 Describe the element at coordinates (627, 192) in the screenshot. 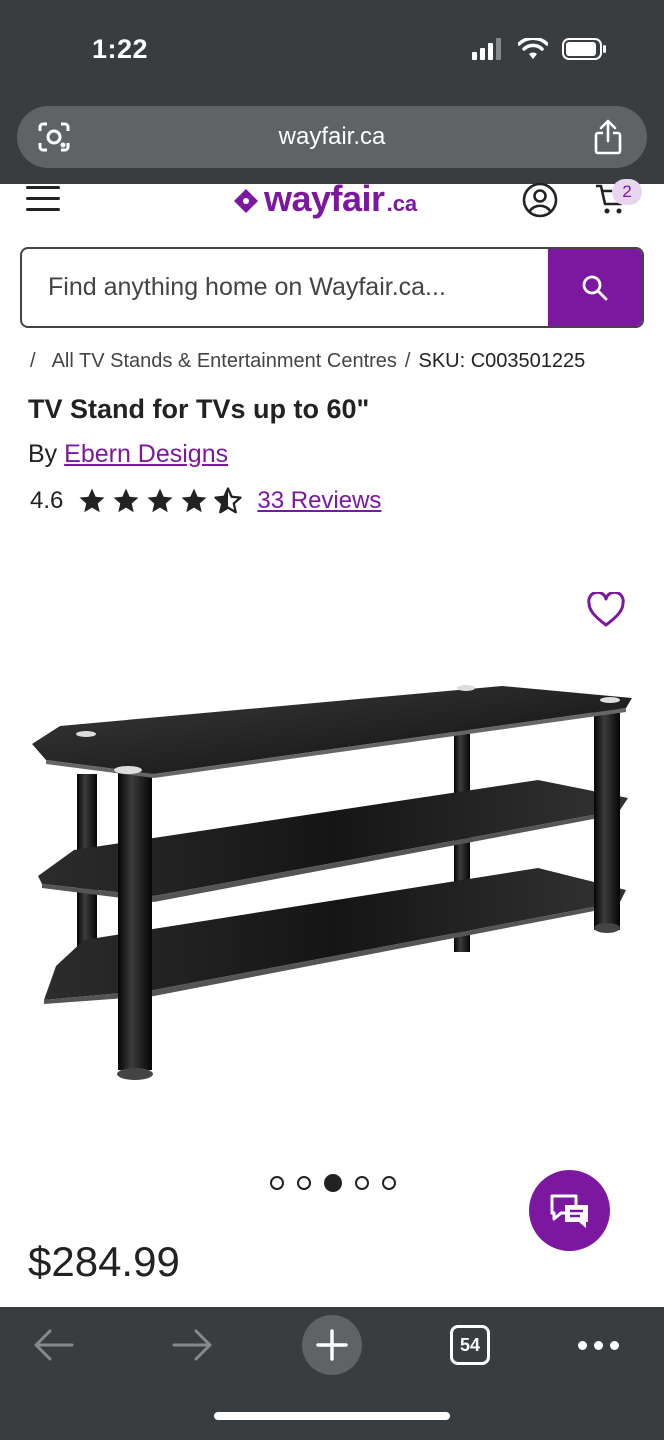

I see `cart-count-badge: 2` at that location.